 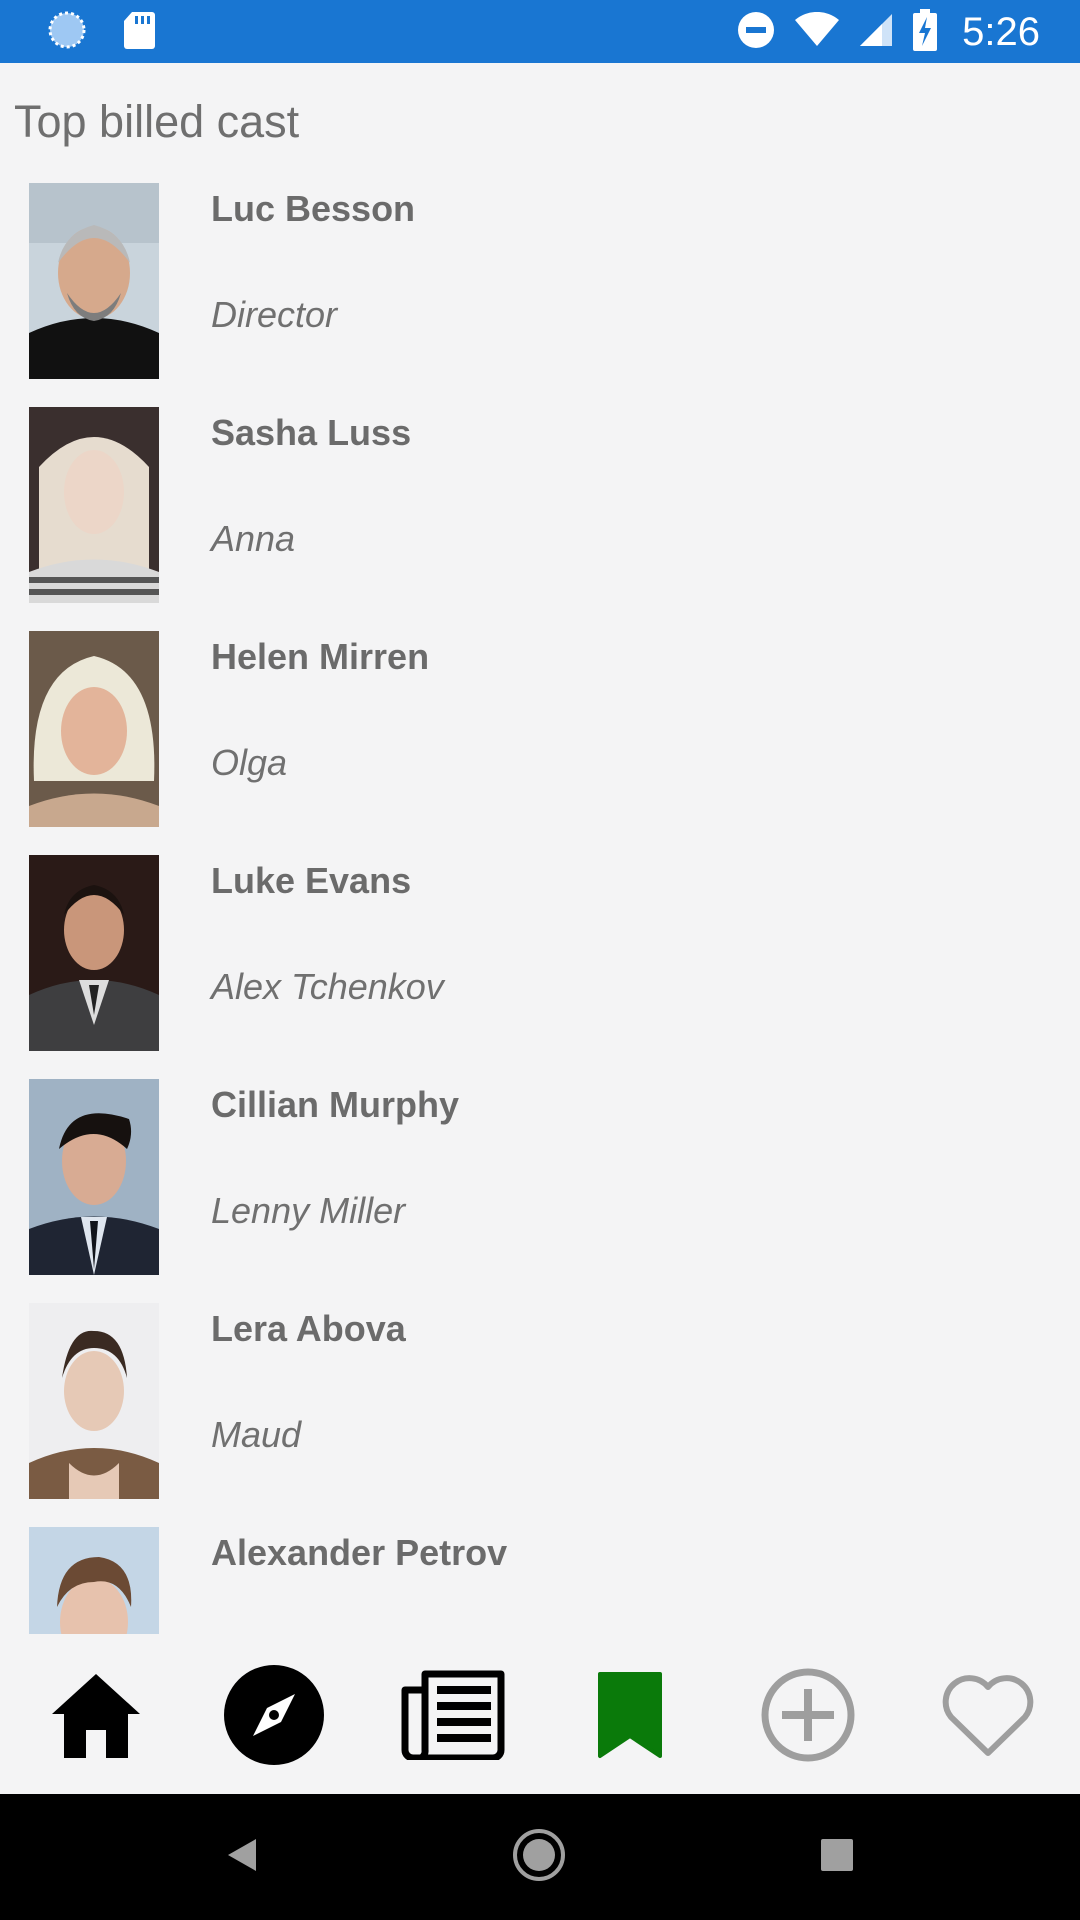 I want to click on cast-role: Olga, so click(x=249, y=762).